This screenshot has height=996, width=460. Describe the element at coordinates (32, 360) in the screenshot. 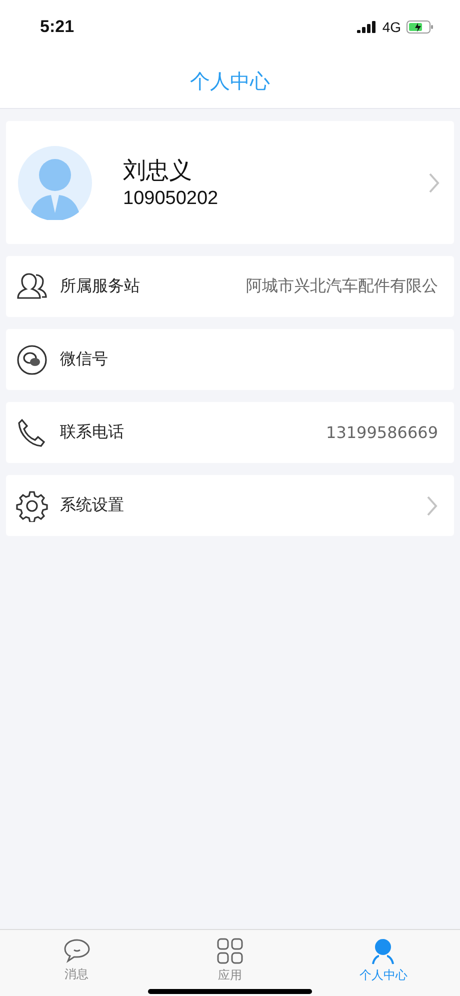

I see `chat-bubbles-icon` at that location.